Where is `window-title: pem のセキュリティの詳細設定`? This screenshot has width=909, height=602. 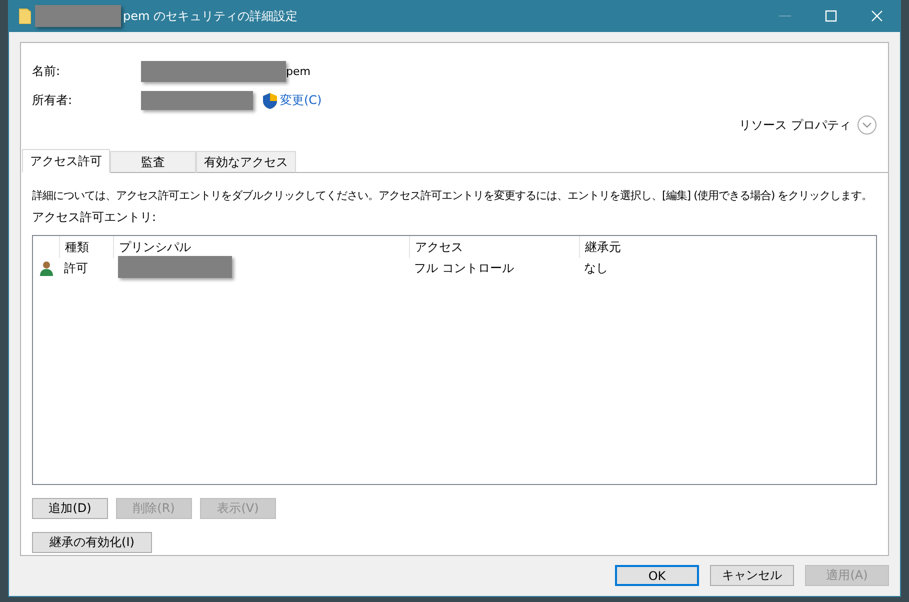 window-title: pem のセキュリティの詳細設定 is located at coordinates (210, 16).